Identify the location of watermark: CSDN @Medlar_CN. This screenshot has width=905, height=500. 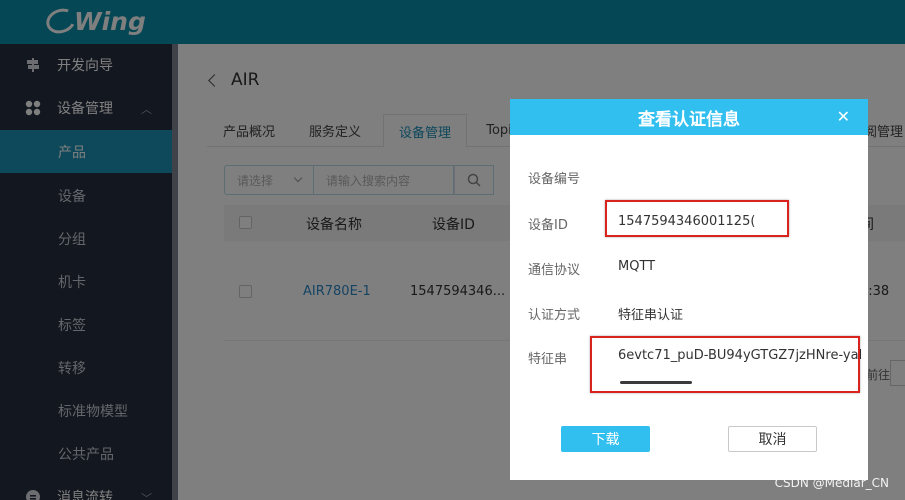
(831, 483).